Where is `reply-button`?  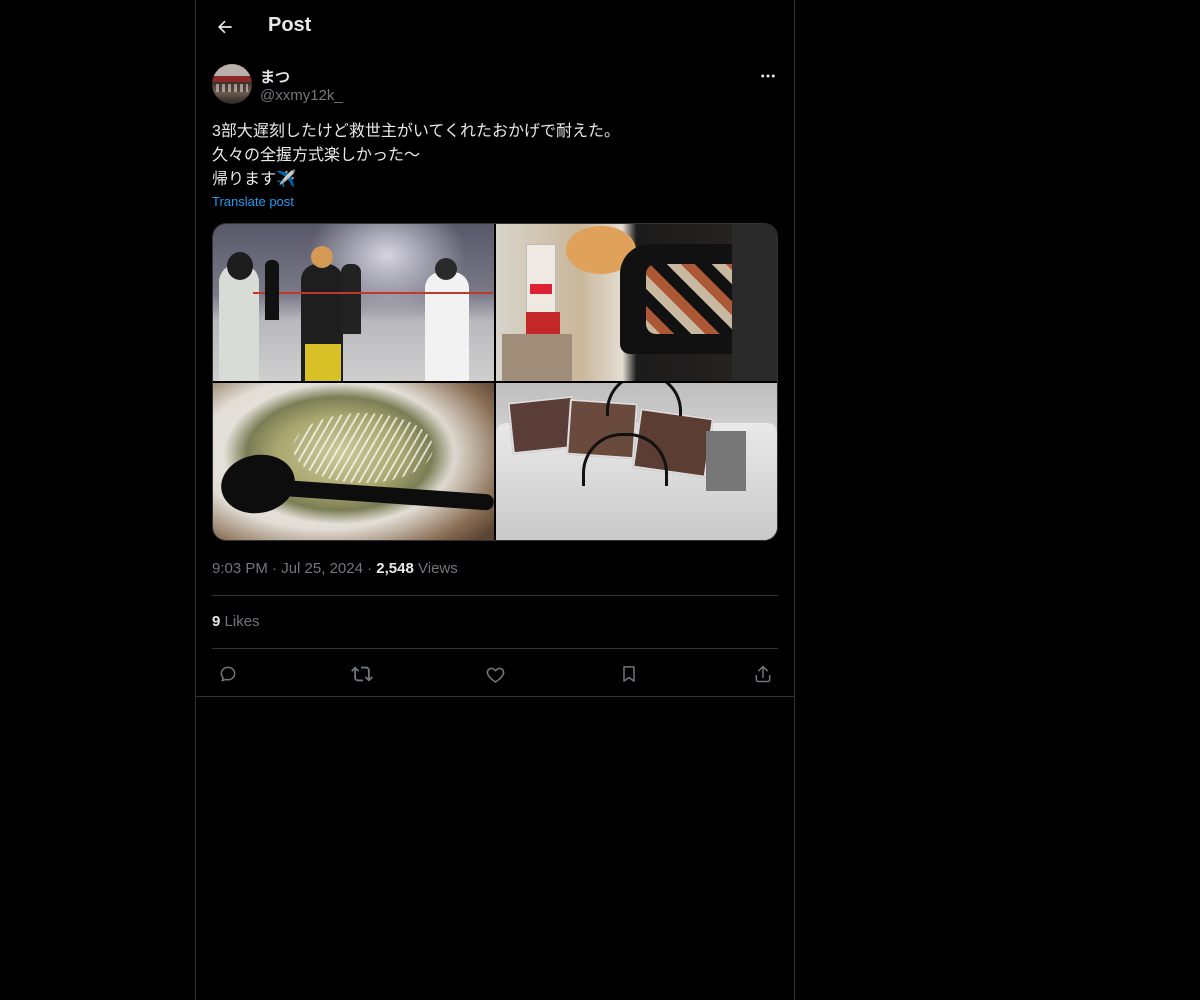 reply-button is located at coordinates (228, 674).